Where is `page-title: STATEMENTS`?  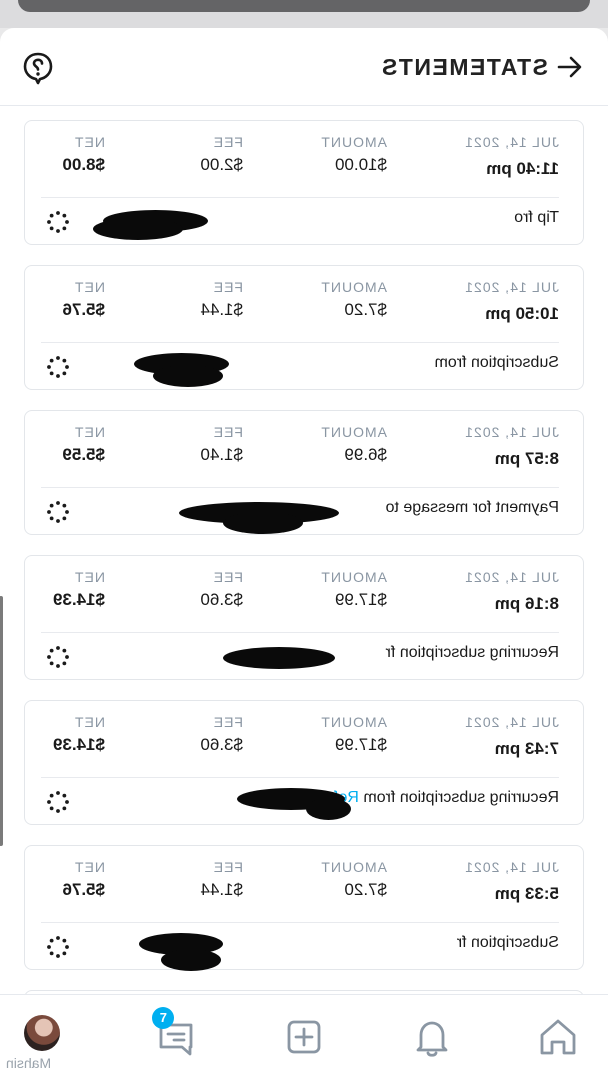 page-title: STATEMENTS is located at coordinates (464, 67).